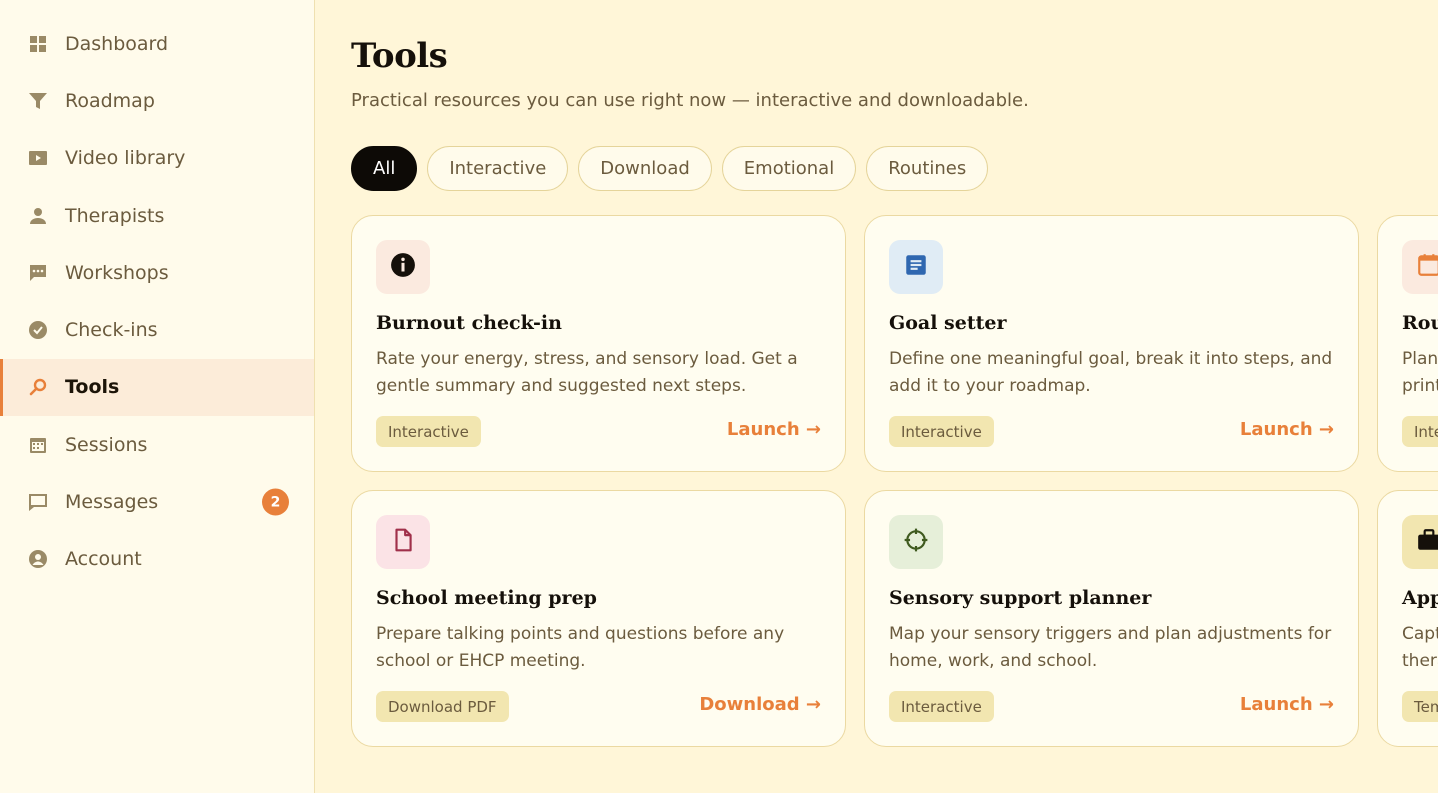  I want to click on sidebar-item-roadmap: Roadmap, so click(157, 100).